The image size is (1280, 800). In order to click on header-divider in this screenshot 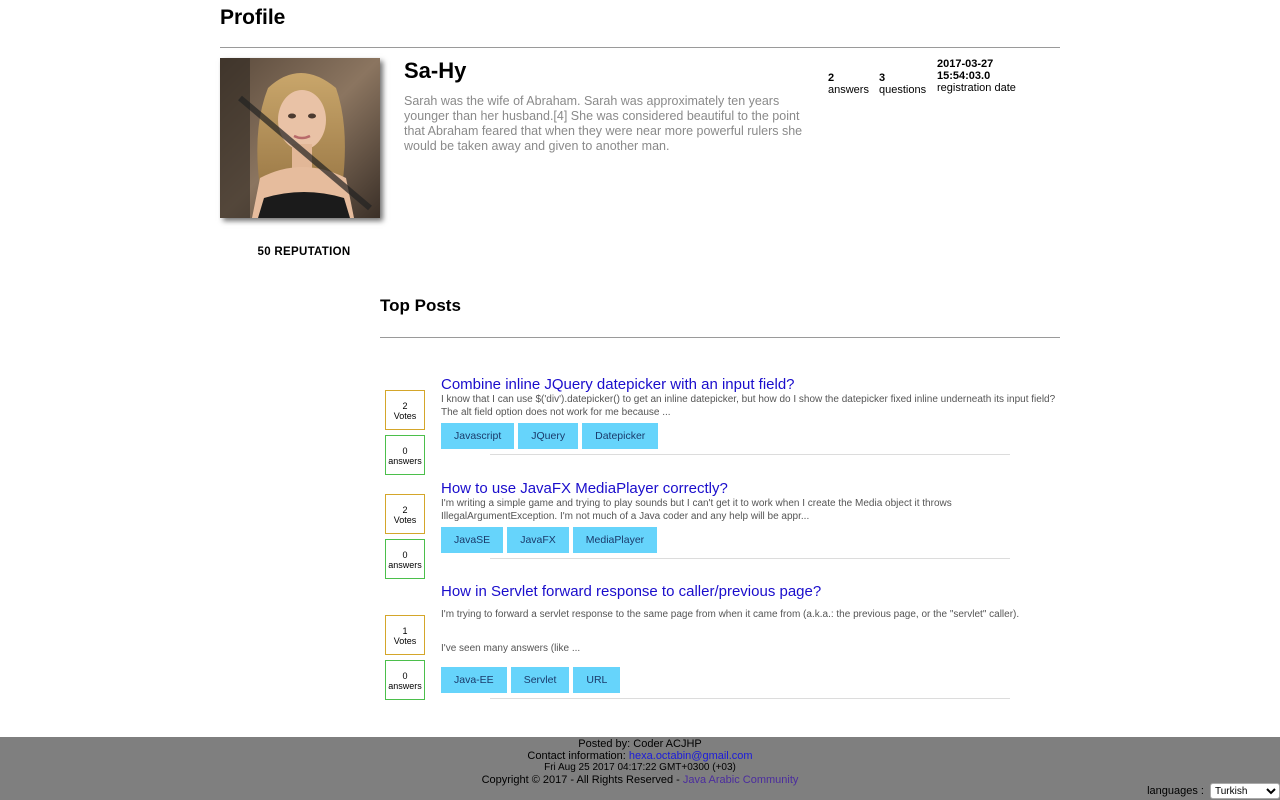, I will do `click(640, 47)`.